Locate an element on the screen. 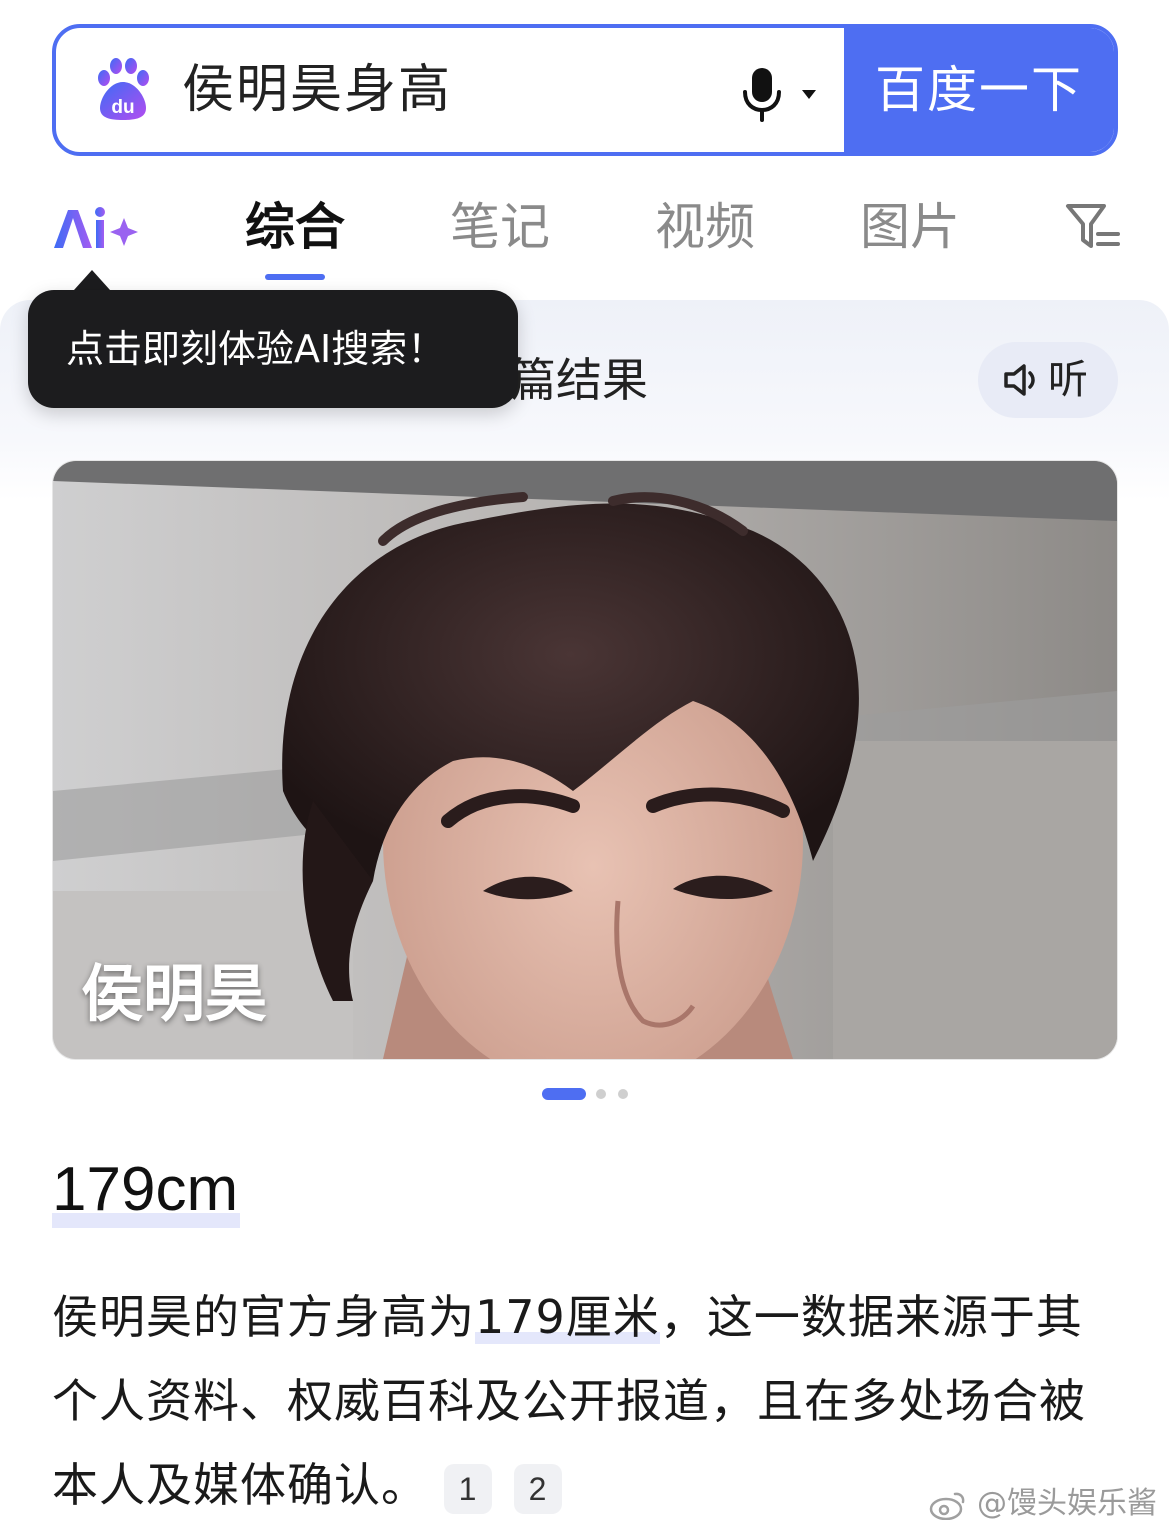 The width and height of the screenshot is (1169, 1530). ai-sparkle-icon is located at coordinates (97, 229).